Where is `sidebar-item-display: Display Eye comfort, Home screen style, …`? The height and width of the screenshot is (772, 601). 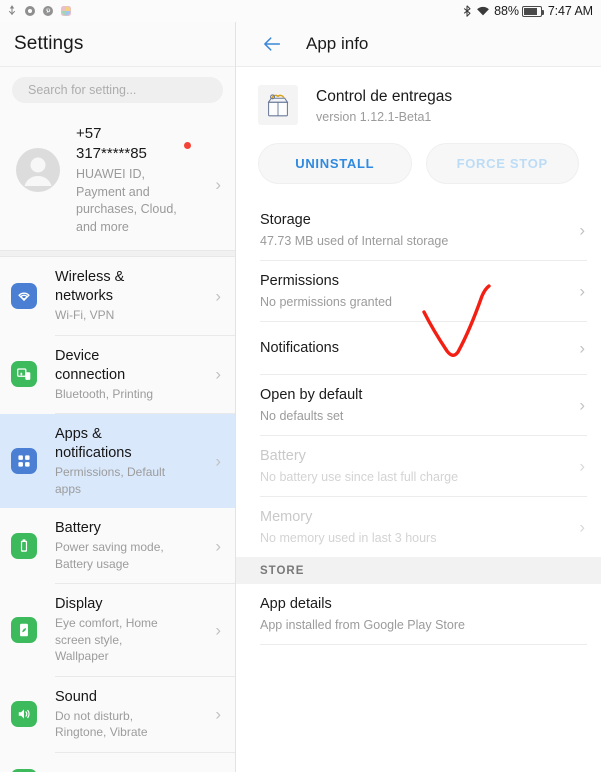 sidebar-item-display: Display Eye comfort, Home screen style, … is located at coordinates (117, 630).